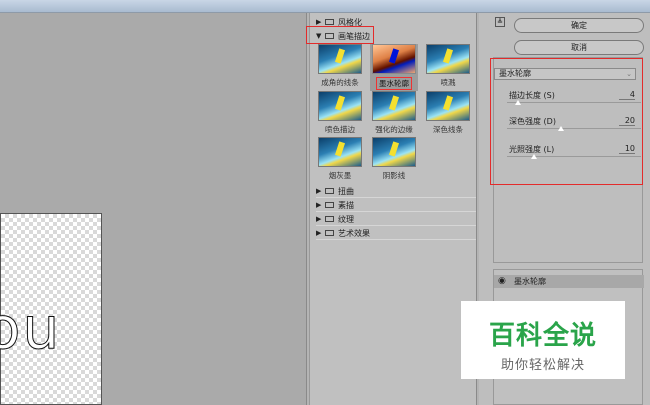  What do you see at coordinates (340, 35) in the screenshot?
I see `highlight-box-folder` at bounding box center [340, 35].